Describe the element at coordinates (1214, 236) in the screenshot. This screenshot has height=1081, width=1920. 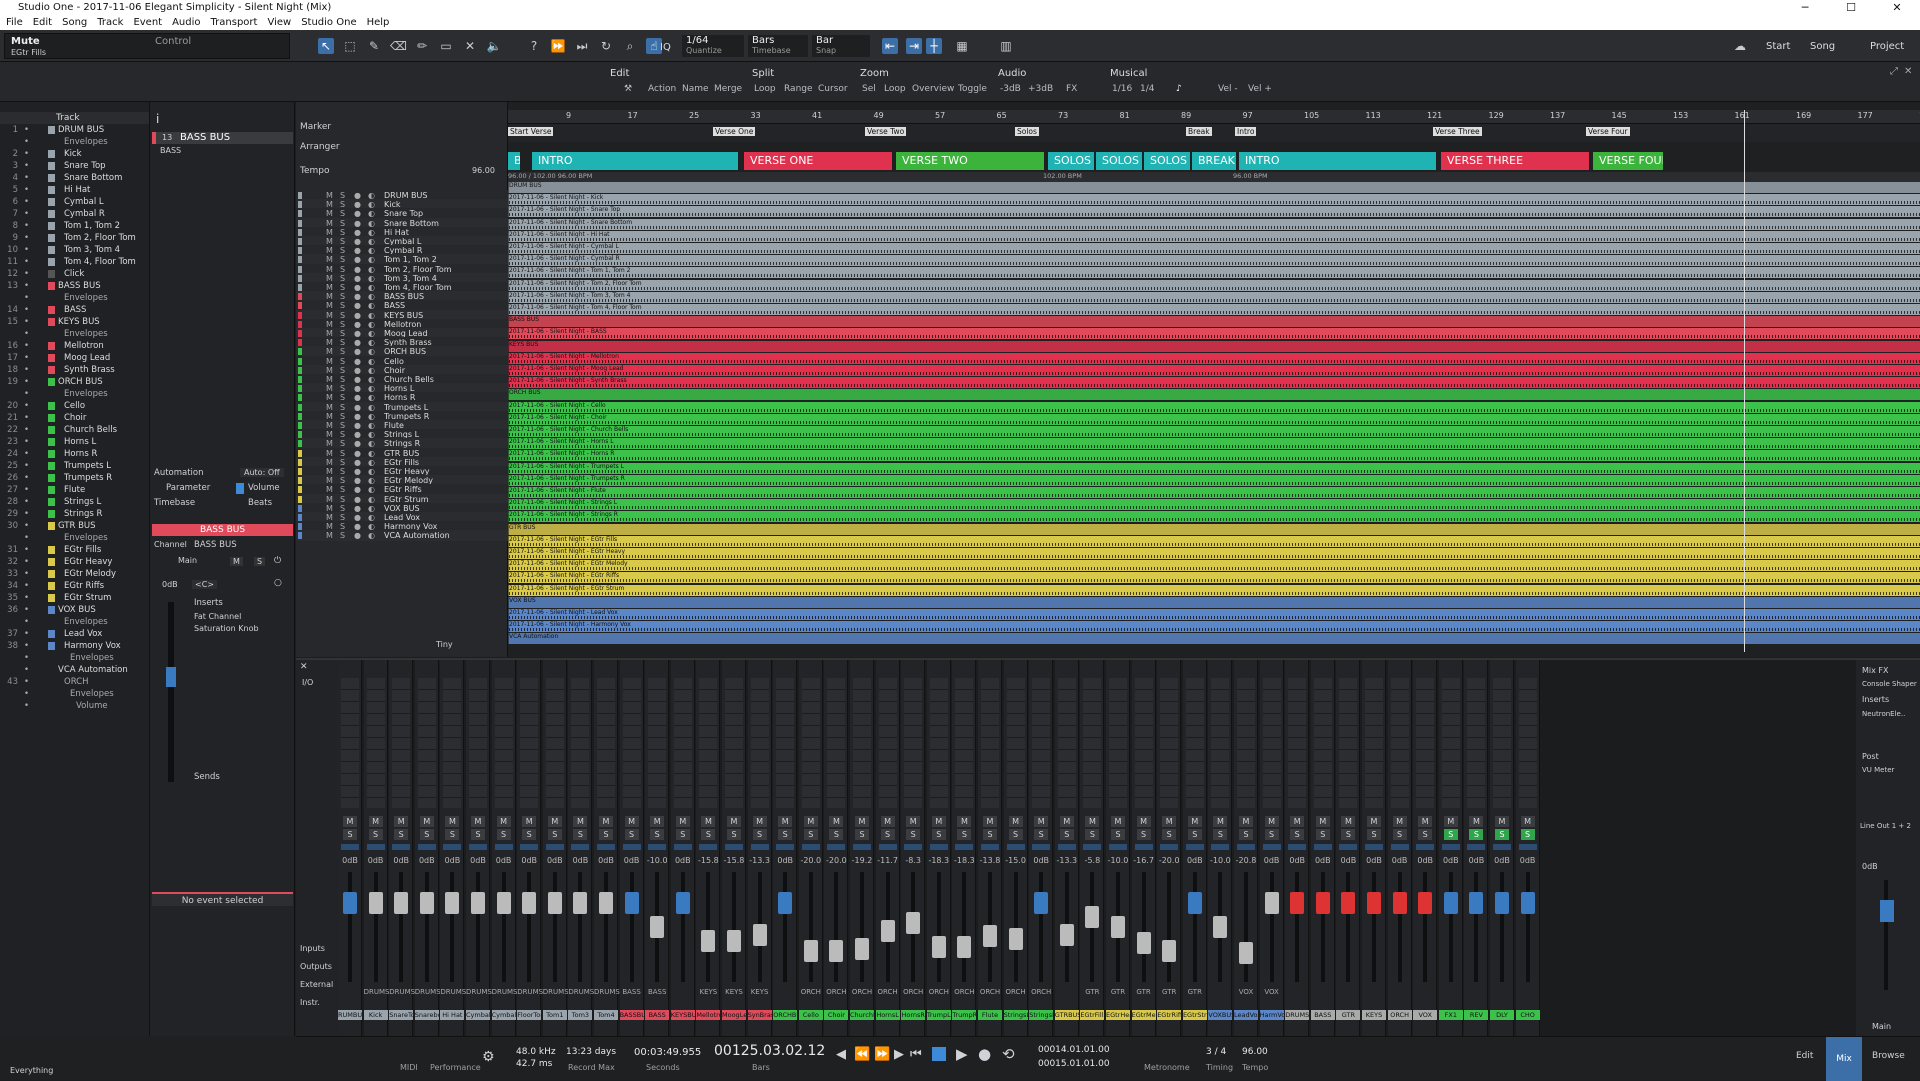
I see `audio-event: 2017-11-06 - Silent Night - Hi Hat` at that location.